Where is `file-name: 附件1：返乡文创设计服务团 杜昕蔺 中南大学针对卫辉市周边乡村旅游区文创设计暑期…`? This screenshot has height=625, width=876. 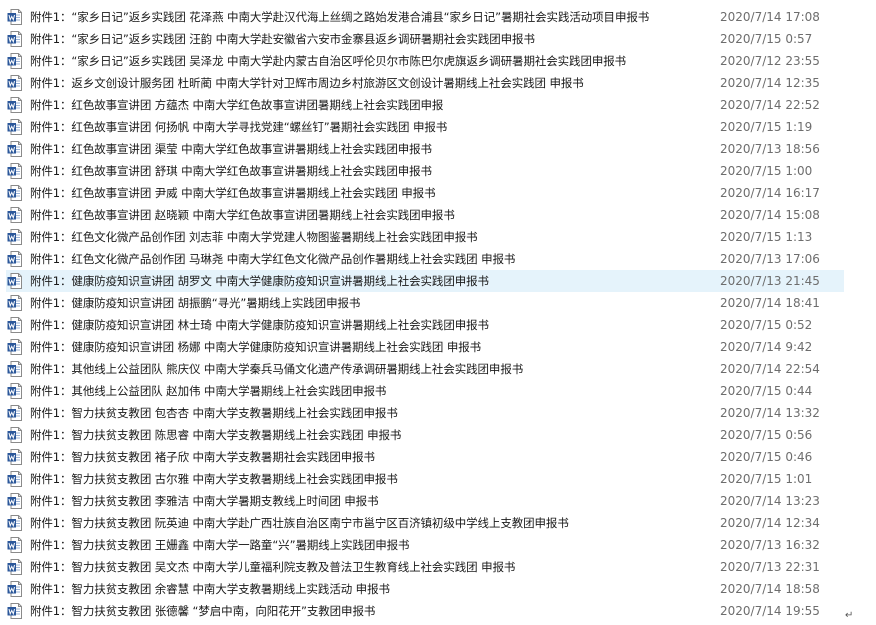
file-name: 附件1：返乡文创设计服务团 杜昕蔺 中南大学针对卫辉市周边乡村旅游区文创设计暑期… is located at coordinates (307, 83).